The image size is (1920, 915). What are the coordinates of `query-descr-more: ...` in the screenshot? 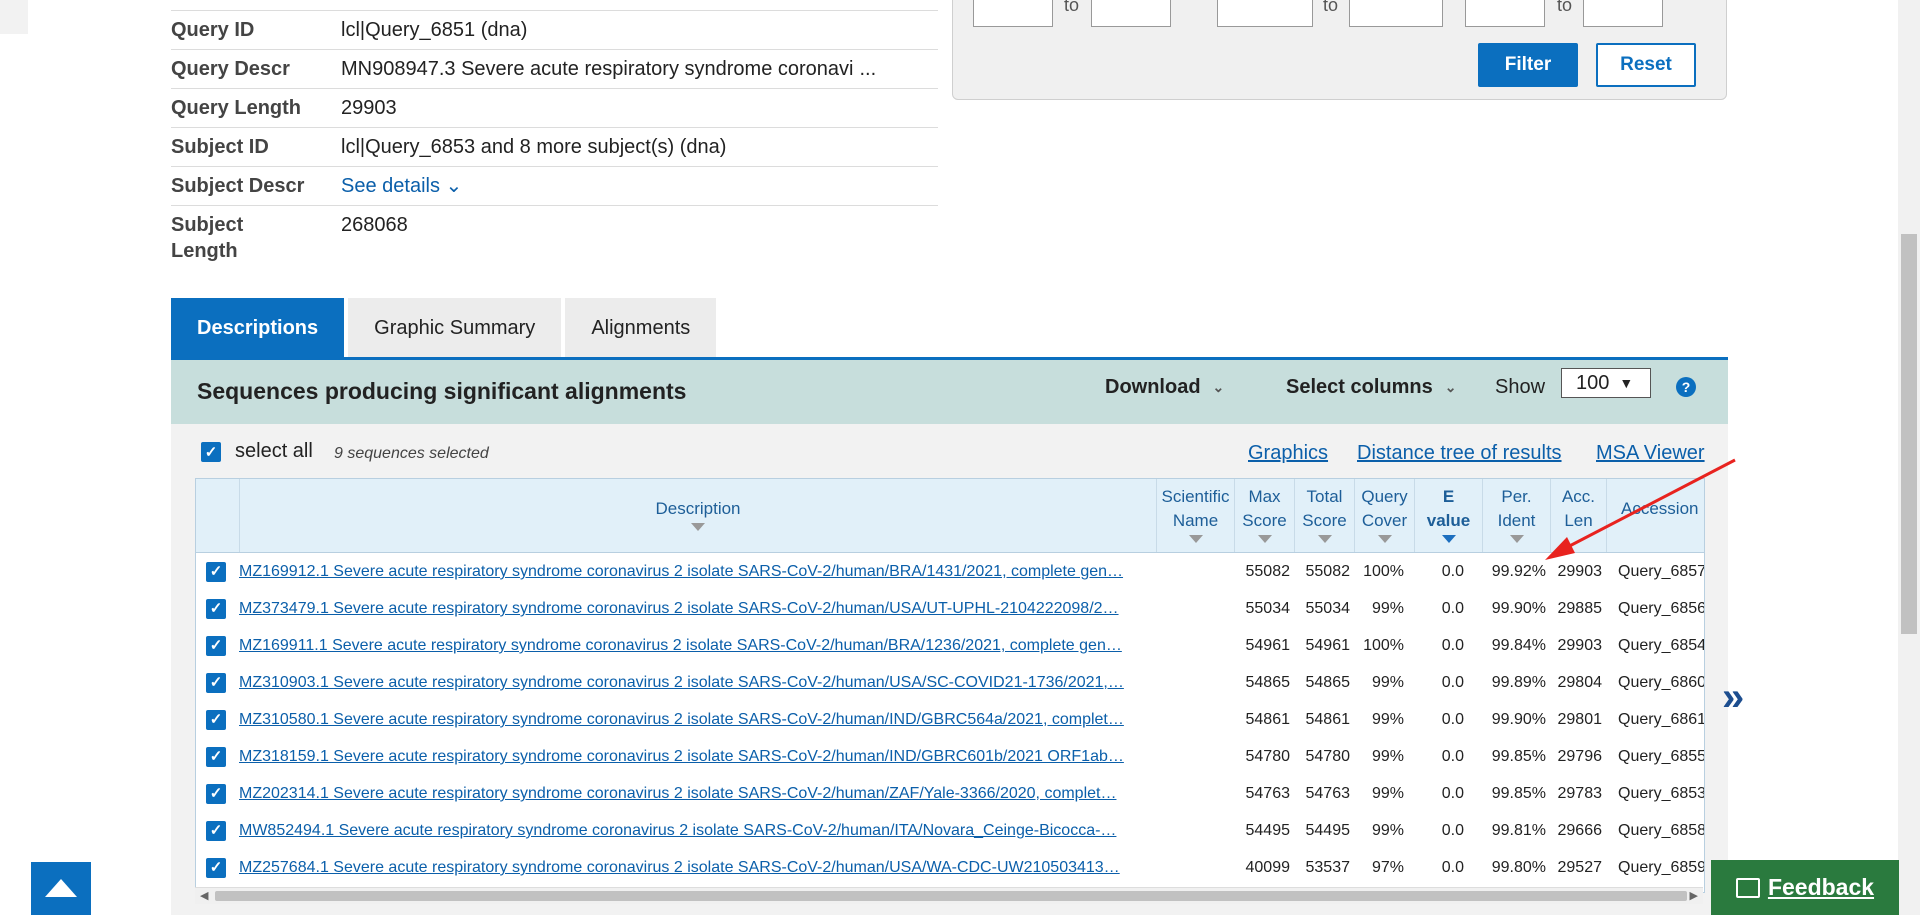 It's located at (867, 69).